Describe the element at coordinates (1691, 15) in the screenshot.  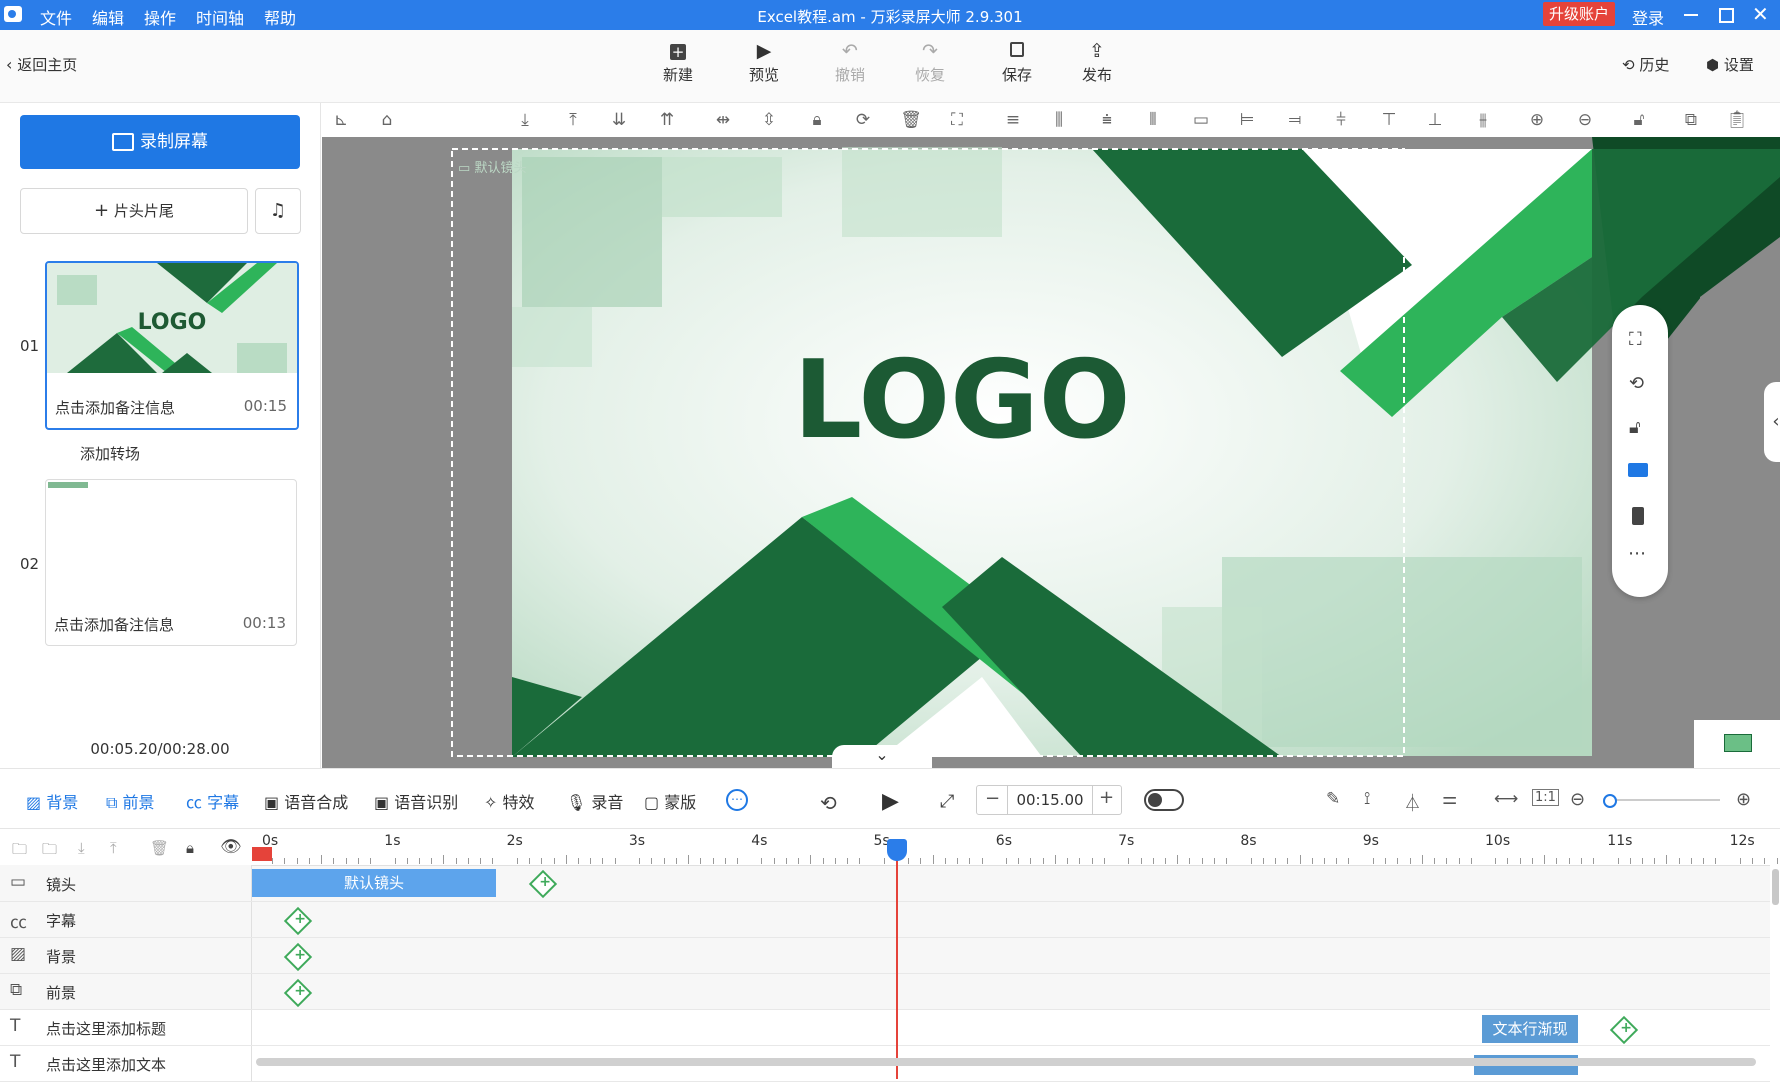
I see `minimize-icon` at that location.